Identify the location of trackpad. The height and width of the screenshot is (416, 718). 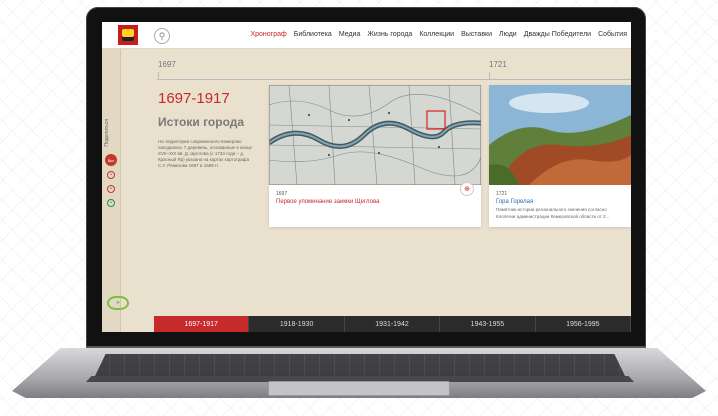
(359, 388).